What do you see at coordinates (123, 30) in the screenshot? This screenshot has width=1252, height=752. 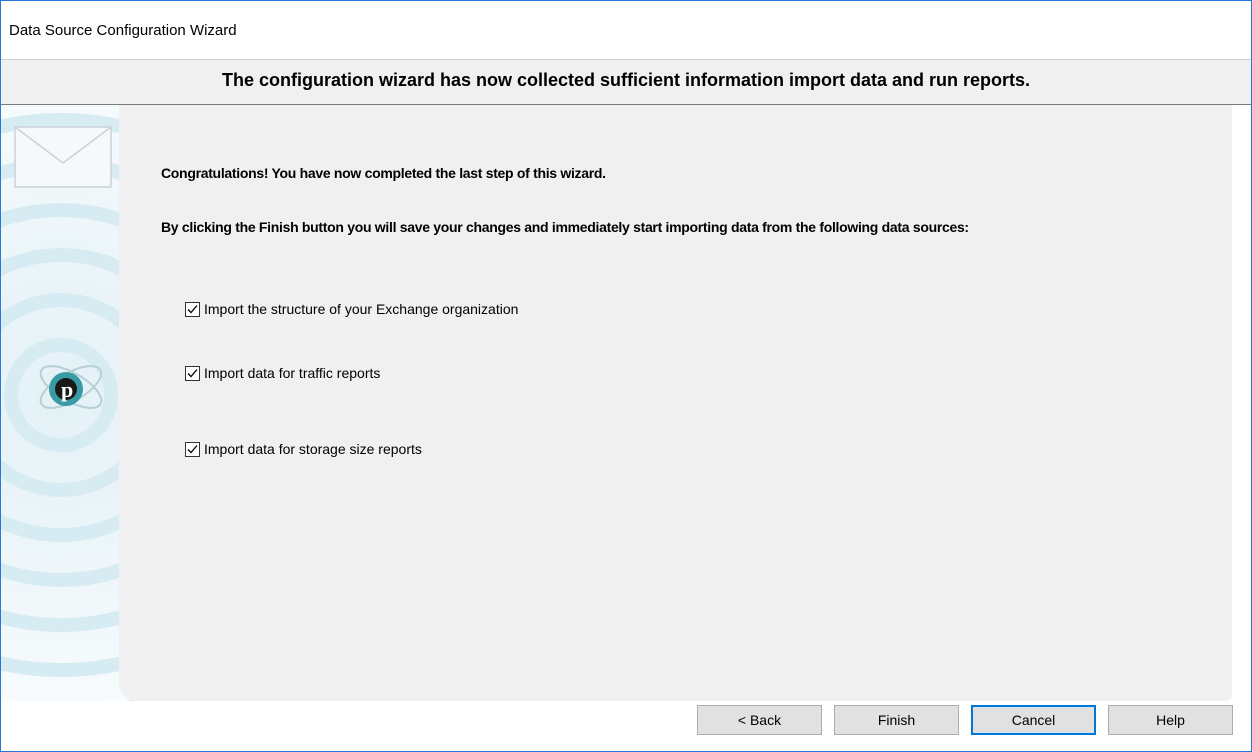 I see `window-title: Data Source Configuration Wizard` at bounding box center [123, 30].